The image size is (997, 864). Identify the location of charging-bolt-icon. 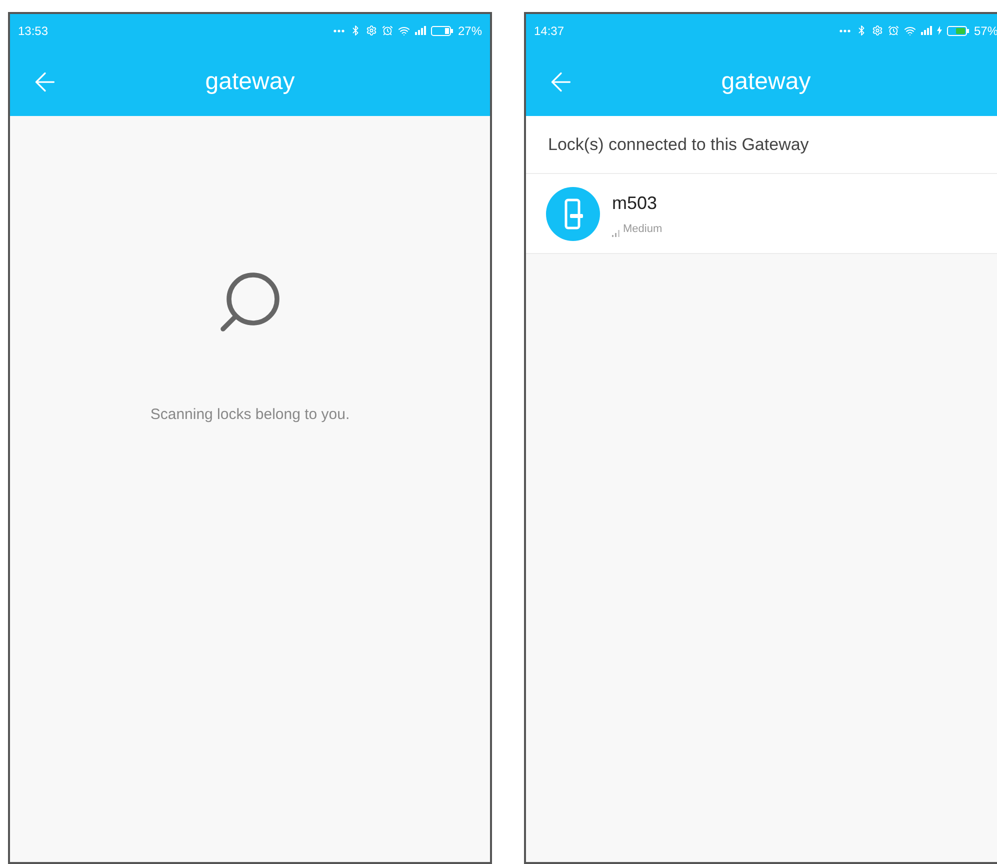
(939, 30).